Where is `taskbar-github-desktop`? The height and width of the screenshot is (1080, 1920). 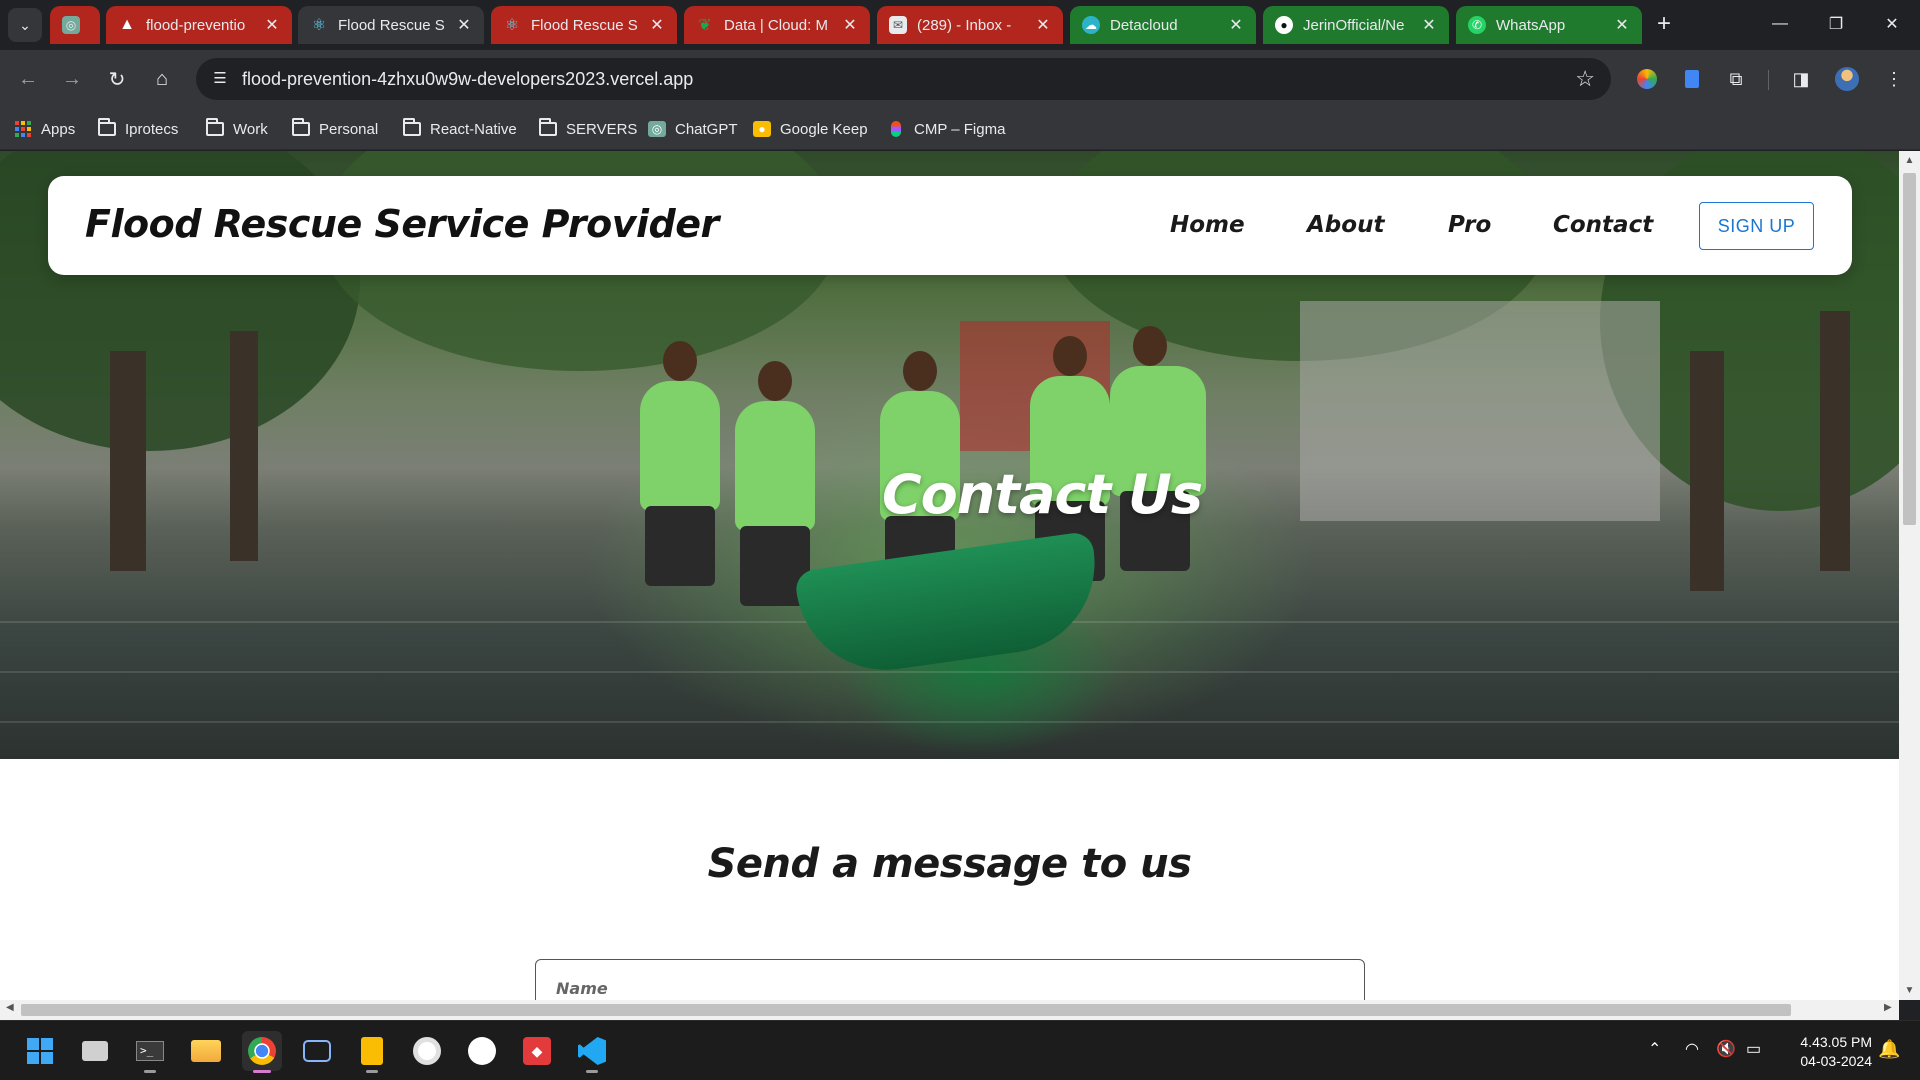
taskbar-github-desktop is located at coordinates (482, 1051).